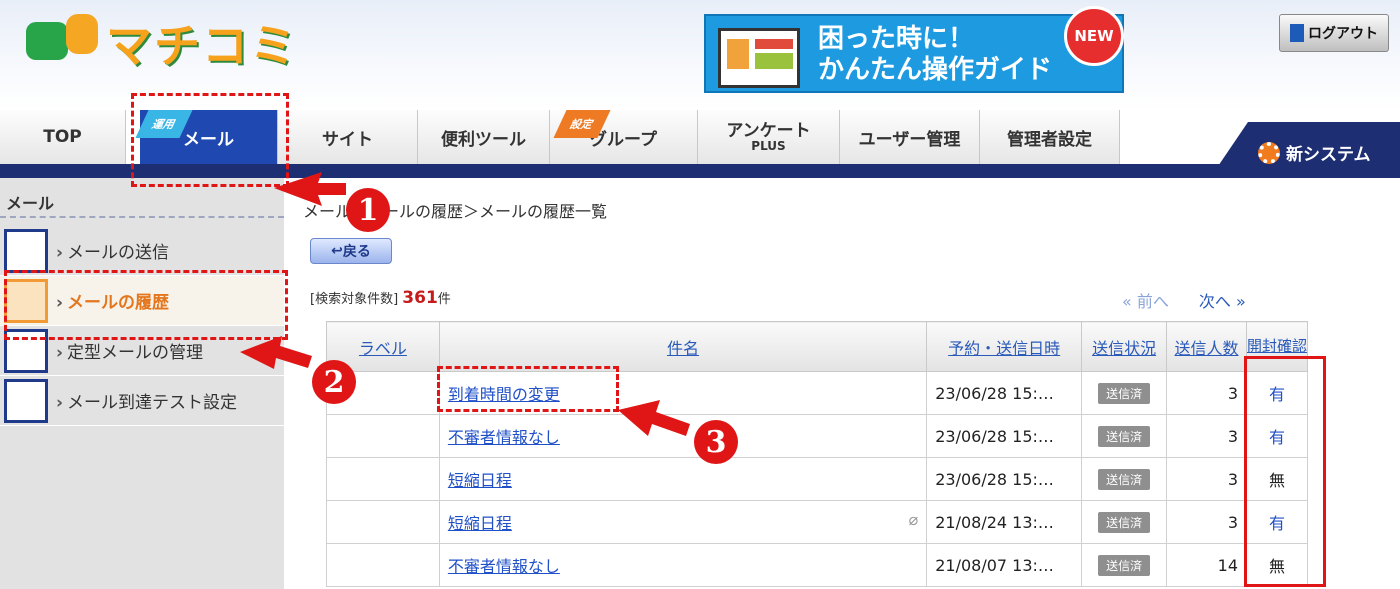  What do you see at coordinates (716, 442) in the screenshot?
I see `step-marker-3: 3` at bounding box center [716, 442].